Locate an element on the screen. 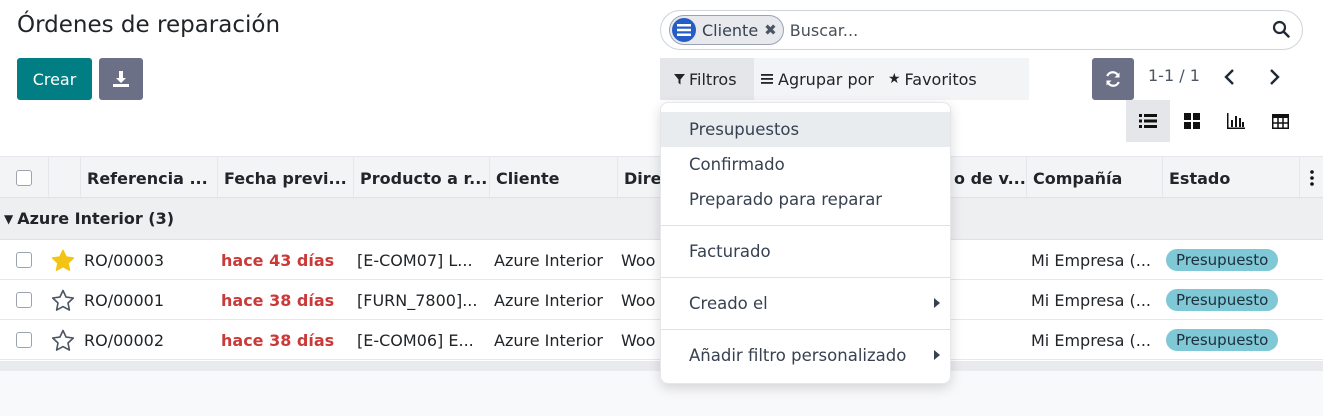  kanban-view-icon is located at coordinates (1192, 121).